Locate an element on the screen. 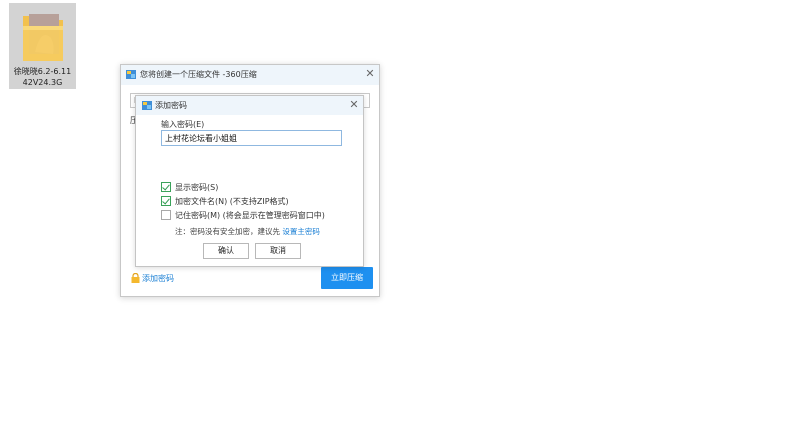  encrypt-filename-checkbox is located at coordinates (166, 201).